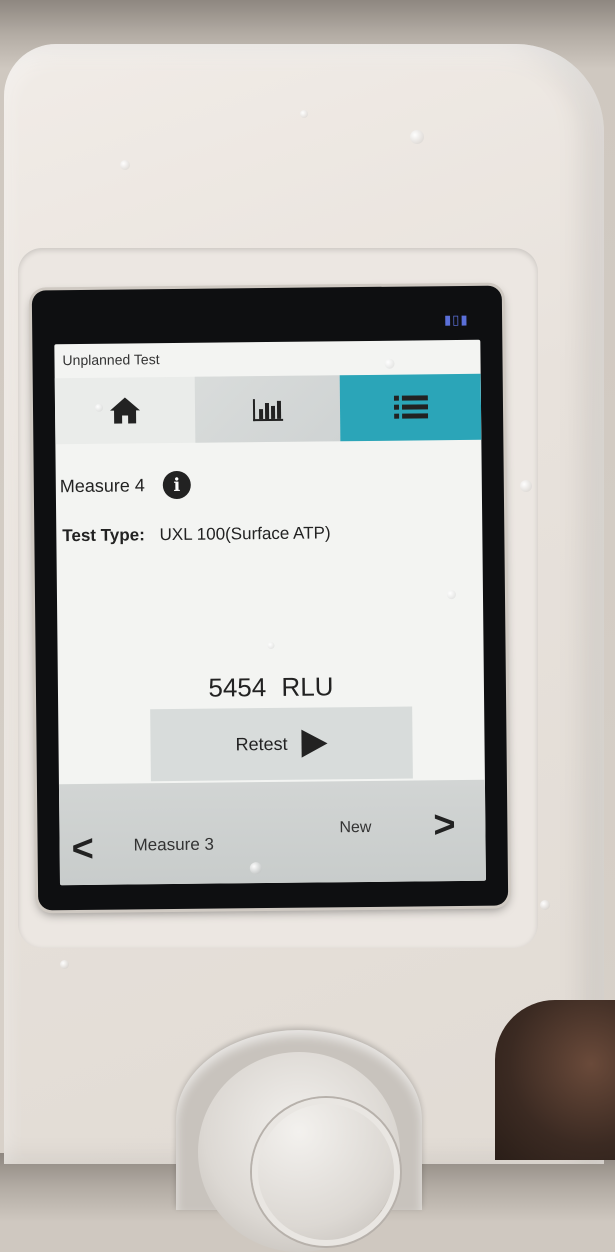 This screenshot has width=615, height=1252. I want to click on bar-chart-icon, so click(267, 410).